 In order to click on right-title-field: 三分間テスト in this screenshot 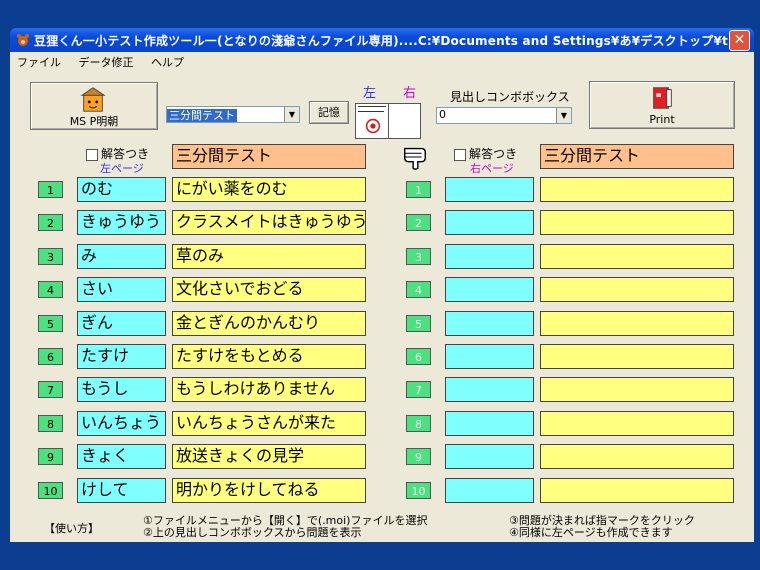, I will do `click(637, 156)`.